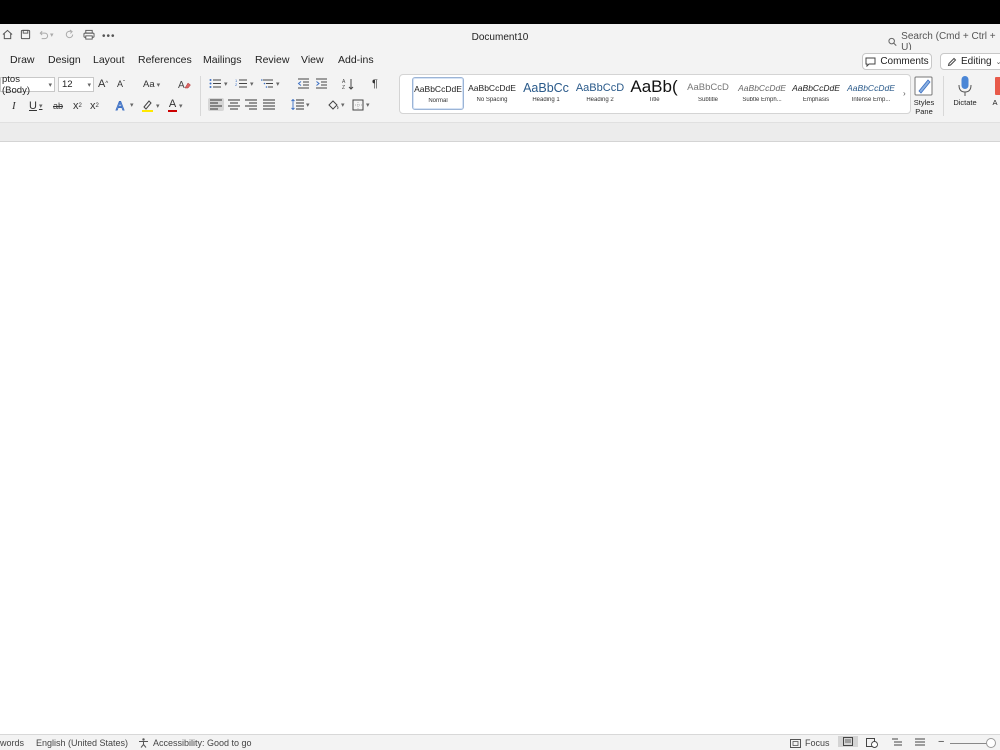 This screenshot has height=750, width=1000. What do you see at coordinates (251, 104) in the screenshot?
I see `align-right-icon` at bounding box center [251, 104].